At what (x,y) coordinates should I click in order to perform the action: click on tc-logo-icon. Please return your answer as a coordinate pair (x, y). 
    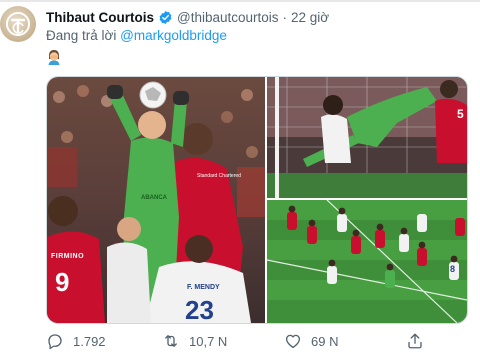
    Looking at the image, I should click on (18, 24).